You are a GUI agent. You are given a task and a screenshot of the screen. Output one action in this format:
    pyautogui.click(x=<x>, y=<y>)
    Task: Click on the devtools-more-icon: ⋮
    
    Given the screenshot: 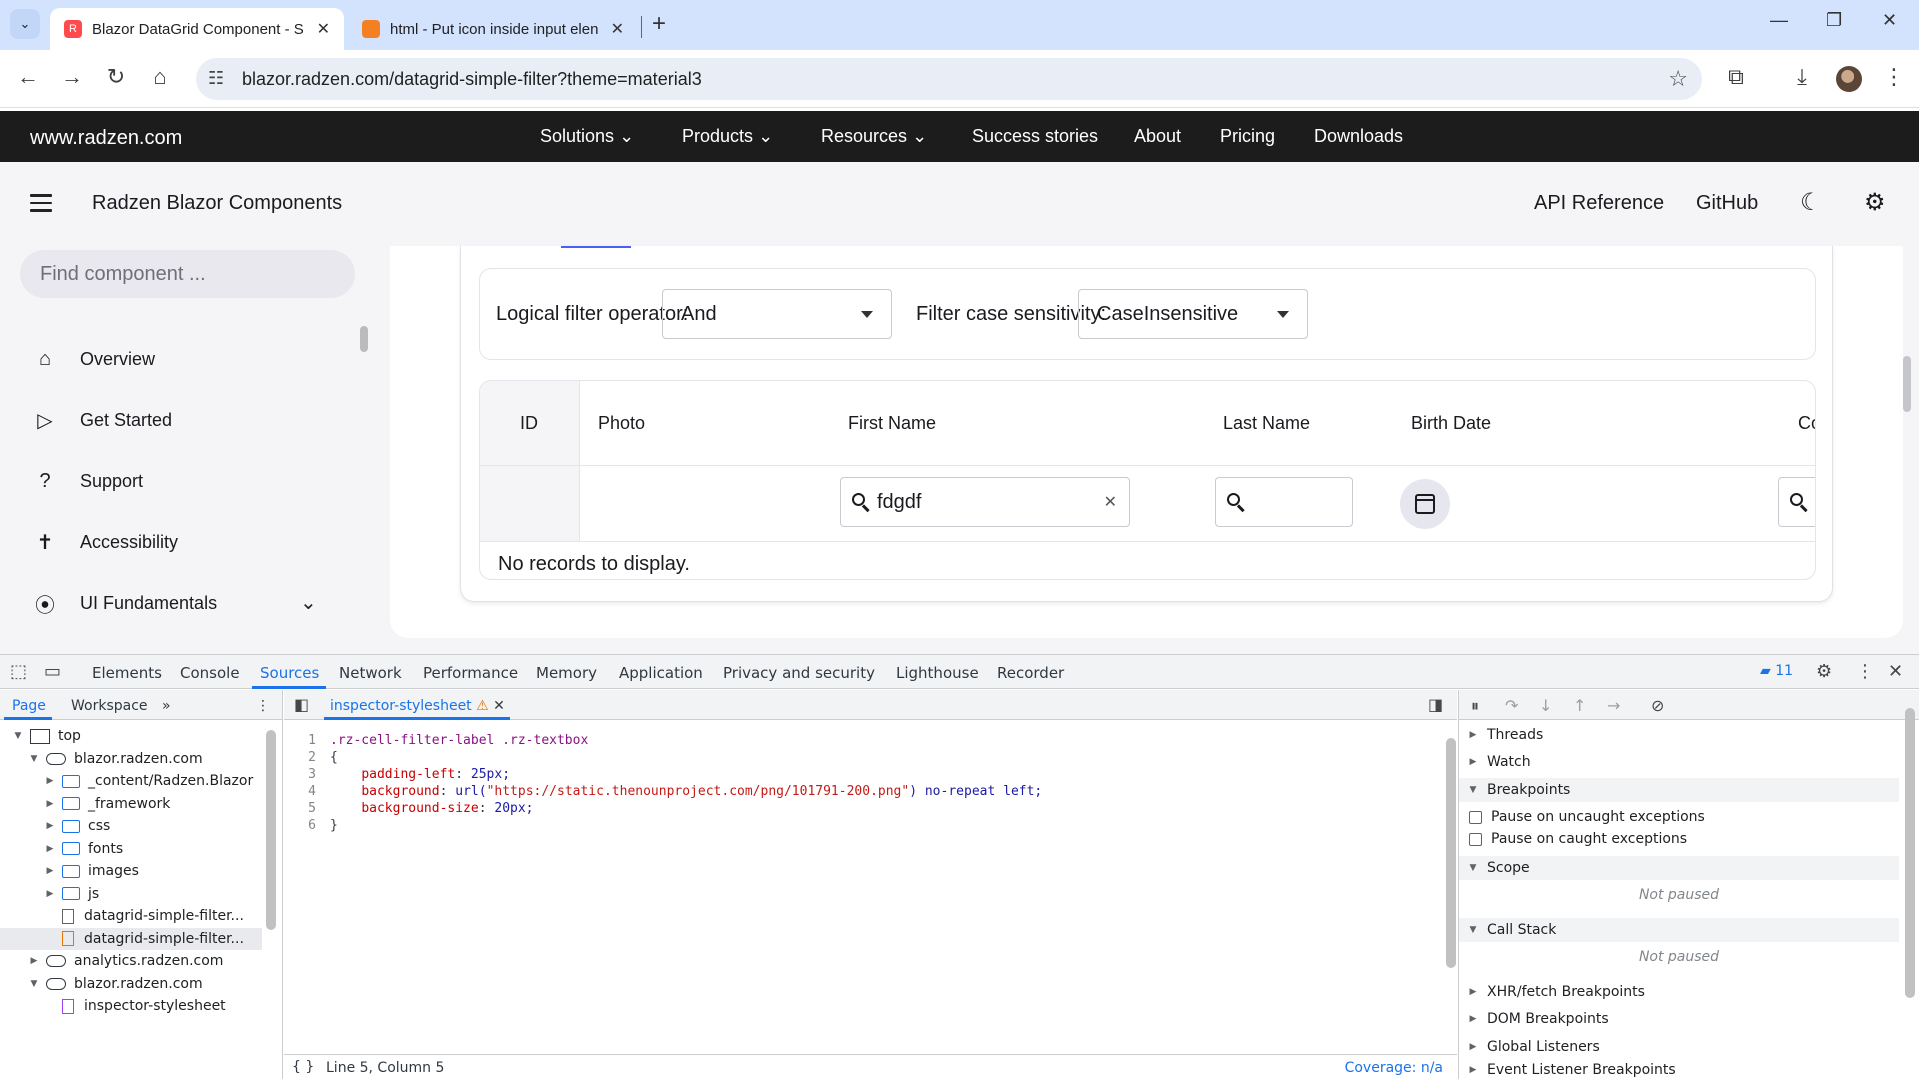 What is the action you would take?
    pyautogui.click(x=1865, y=671)
    